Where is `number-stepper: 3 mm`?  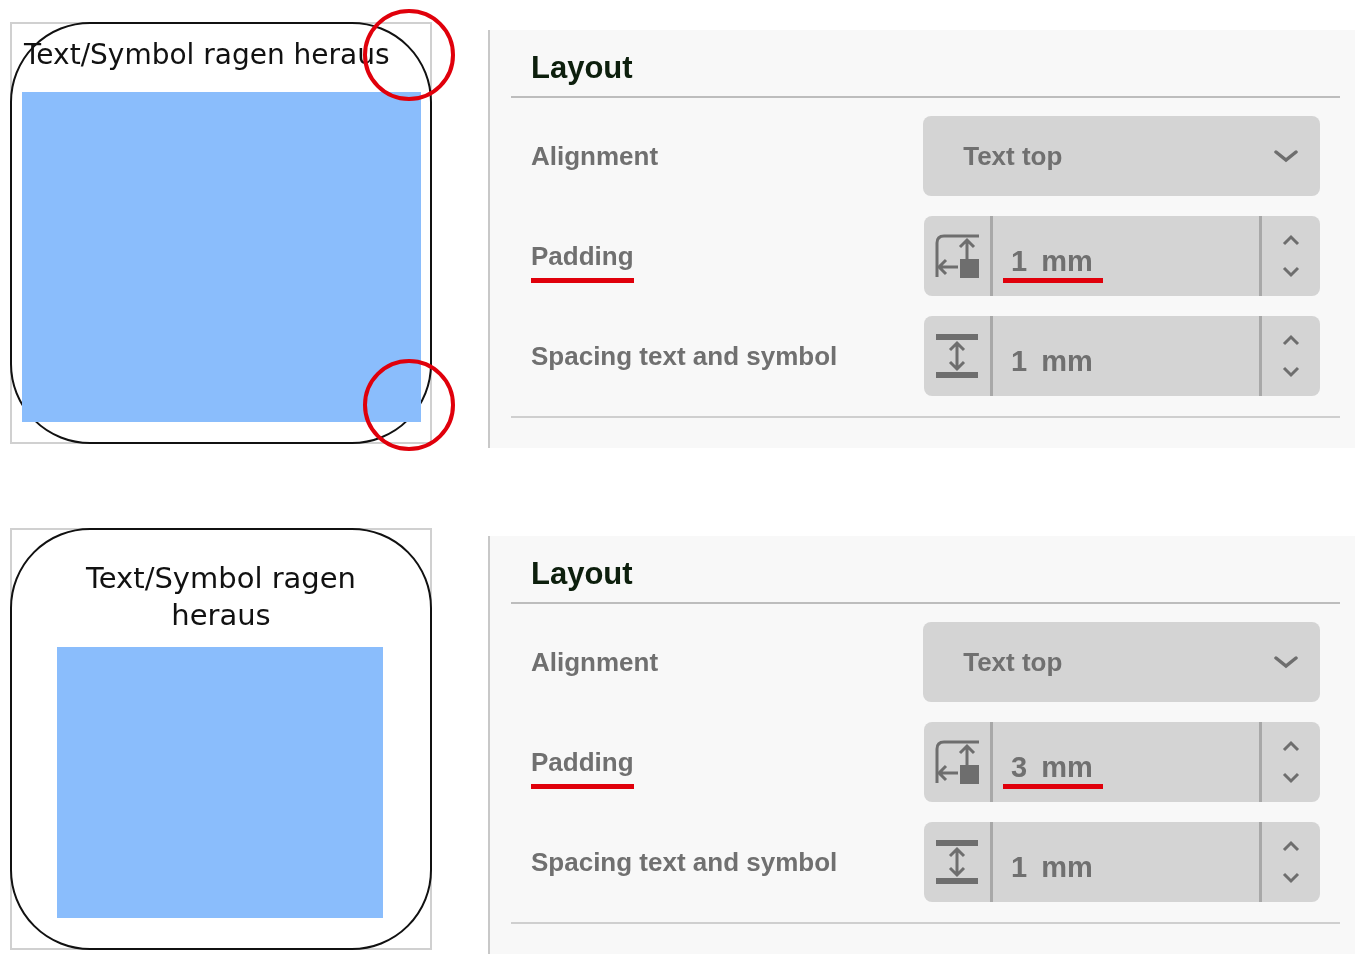
number-stepper: 3 mm is located at coordinates (1122, 762).